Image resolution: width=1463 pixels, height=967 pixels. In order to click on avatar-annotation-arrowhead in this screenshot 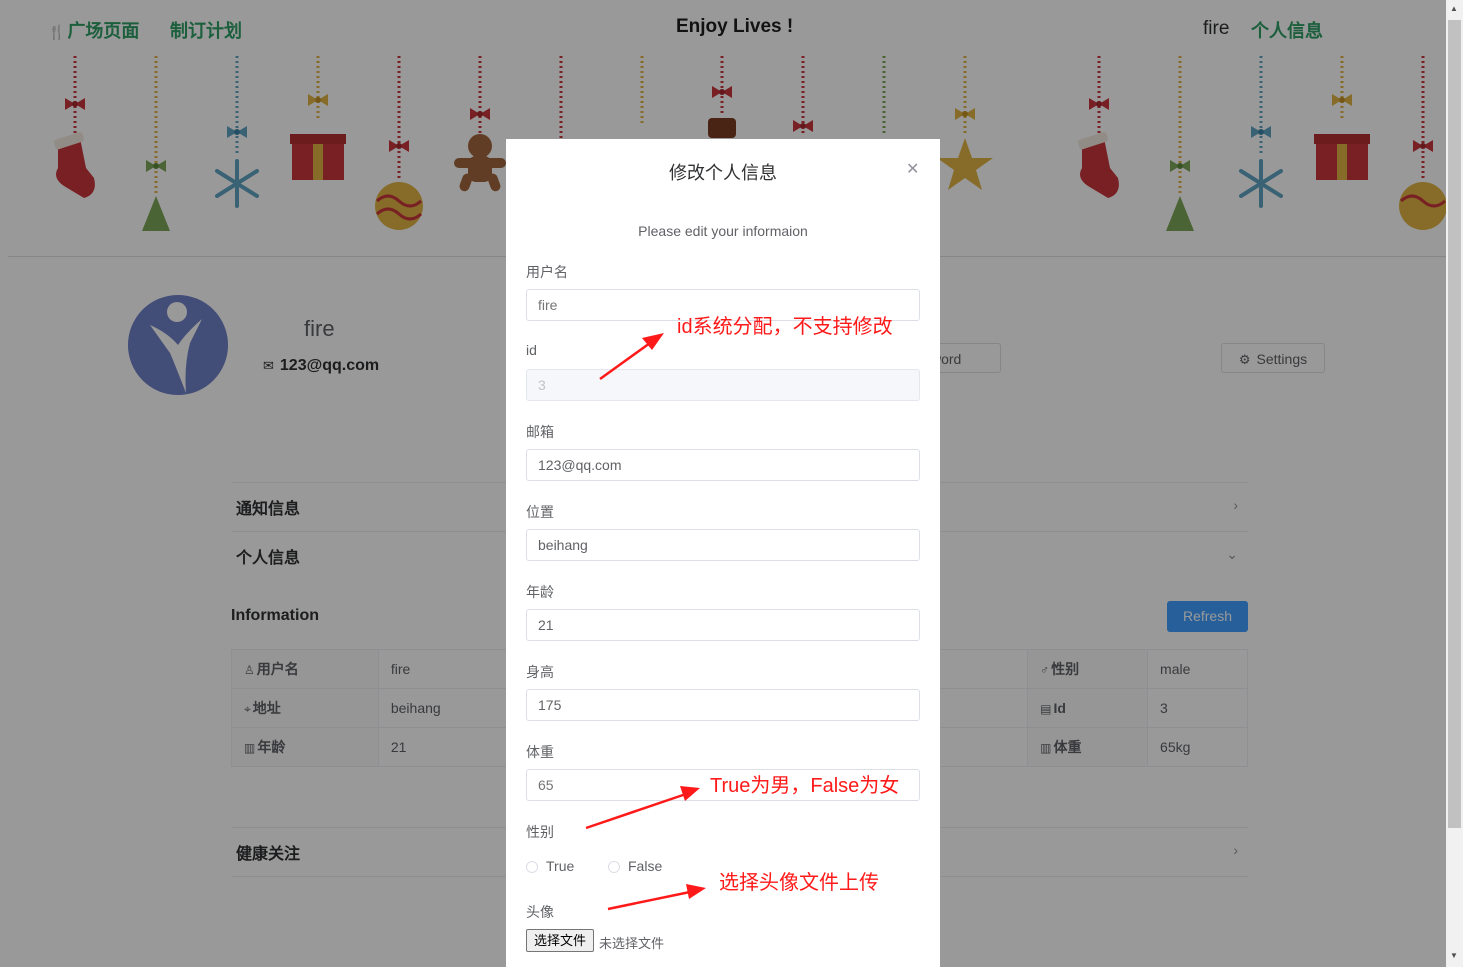, I will do `click(696, 891)`.